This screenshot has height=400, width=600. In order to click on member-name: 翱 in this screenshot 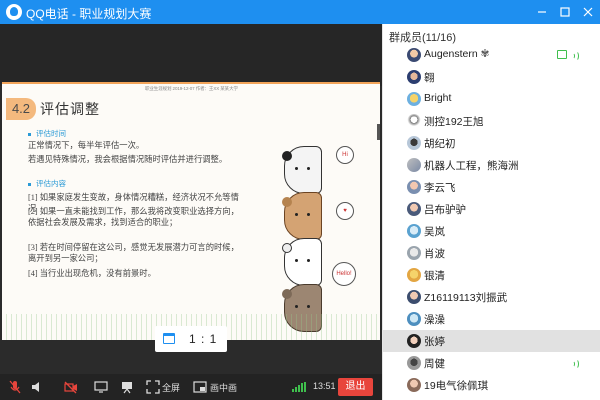, I will do `click(429, 78)`.